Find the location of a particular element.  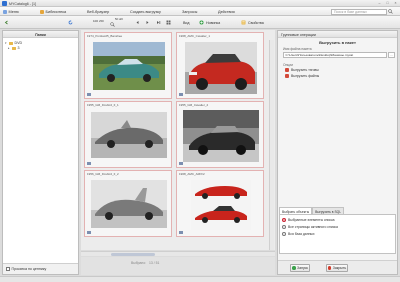

toolbar: 100 x50 50 x20 Вид Новинка Свойства is located at coordinates (200, 22).